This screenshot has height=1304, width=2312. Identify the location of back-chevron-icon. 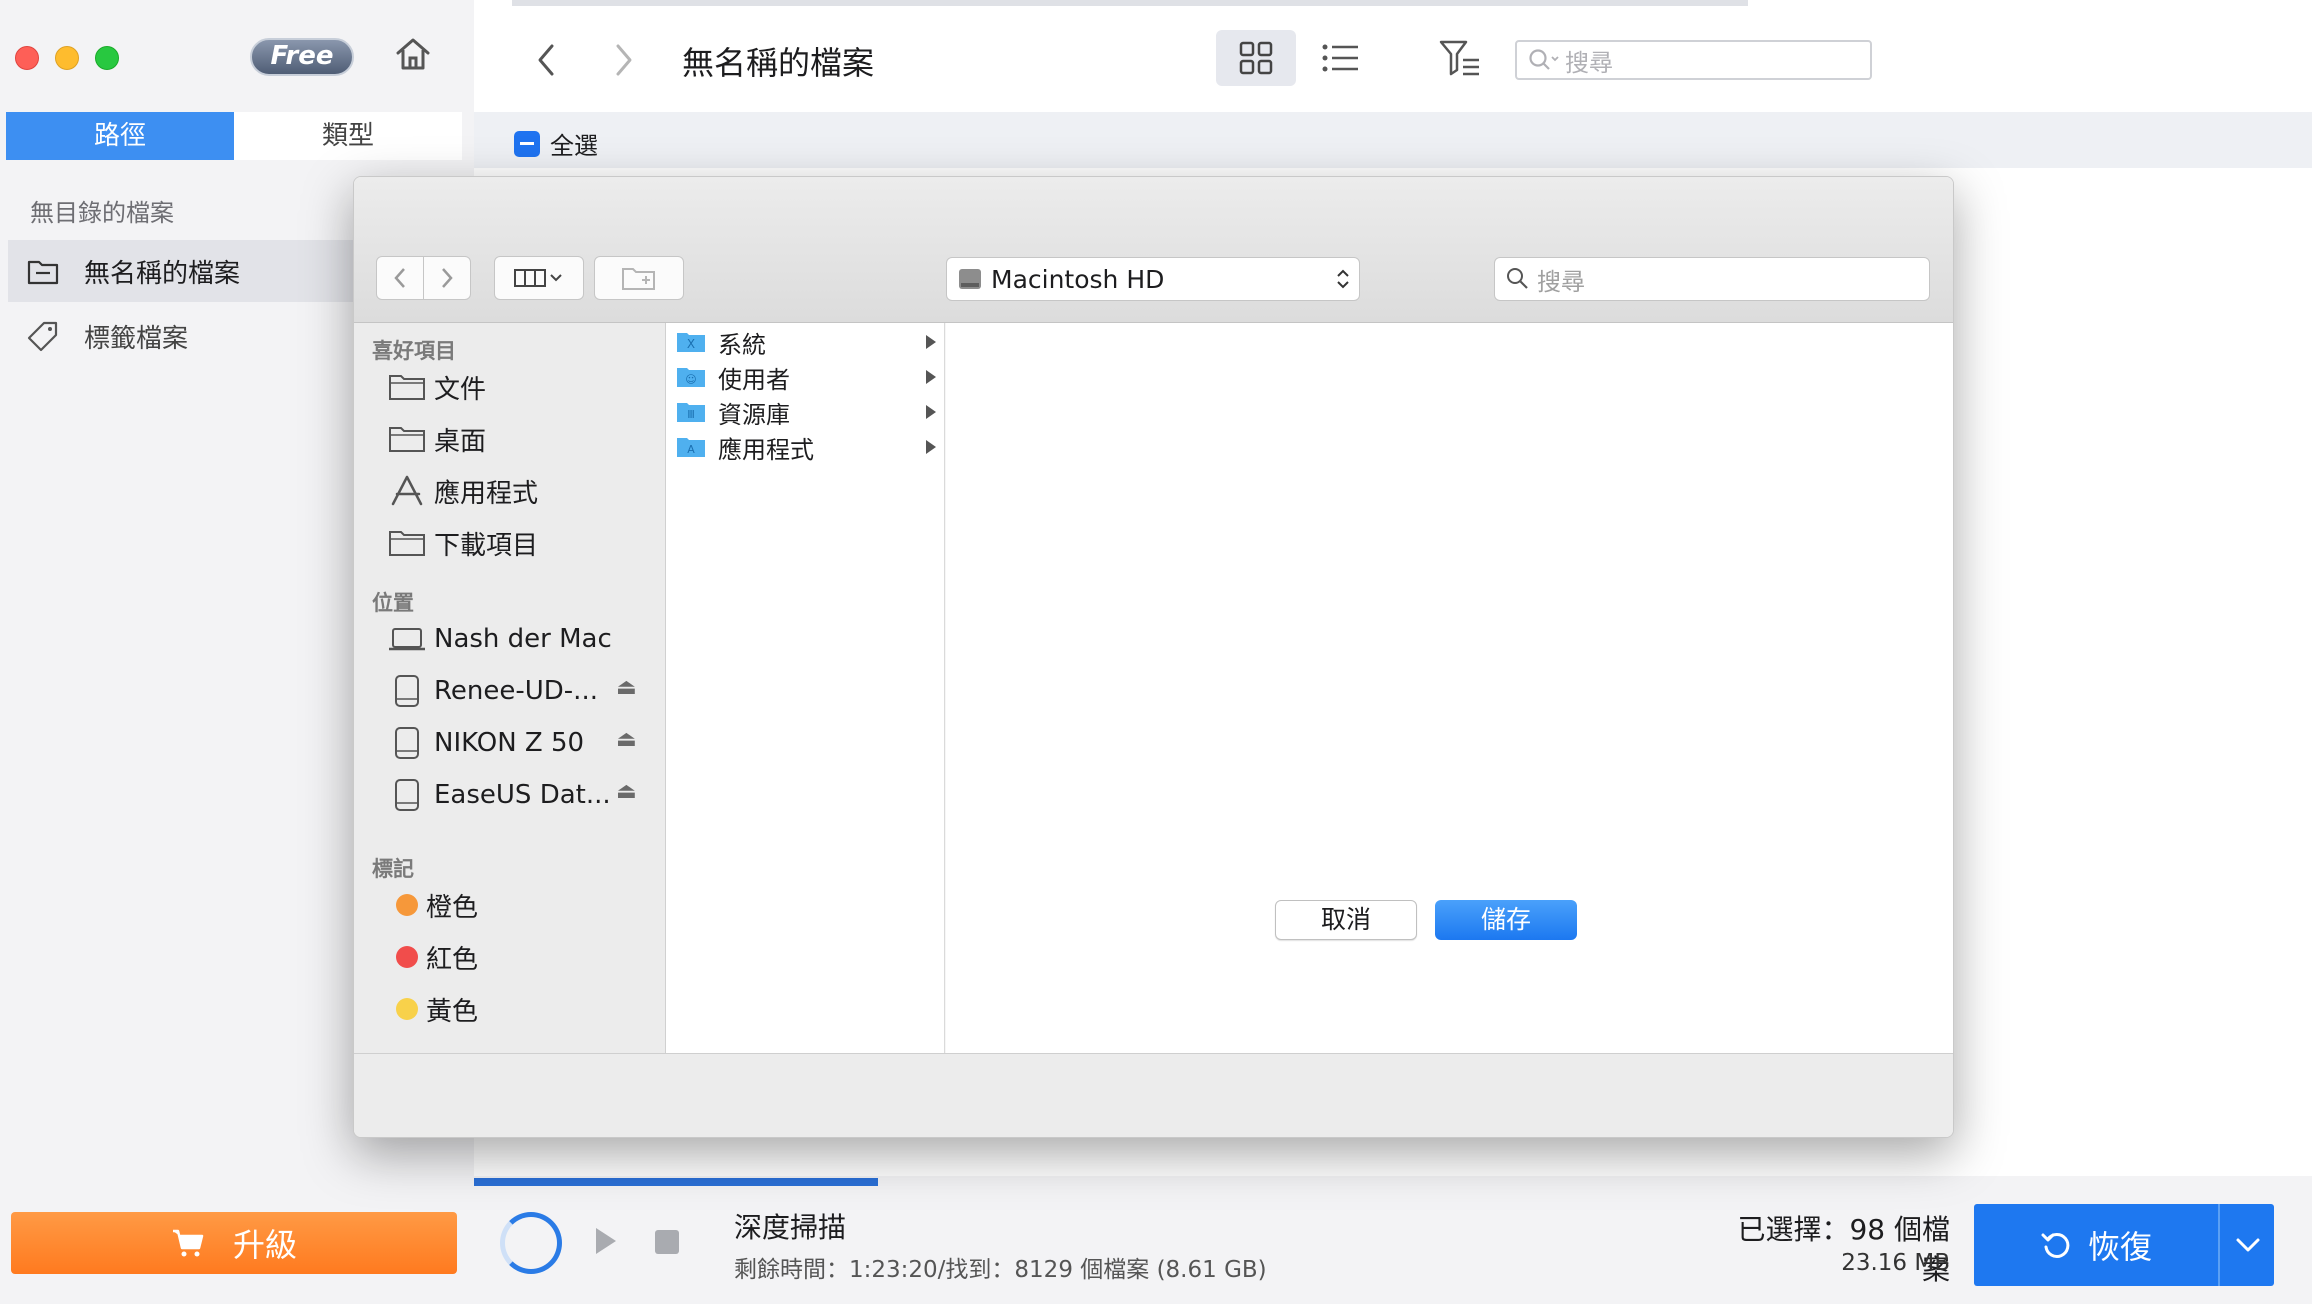
(546, 60).